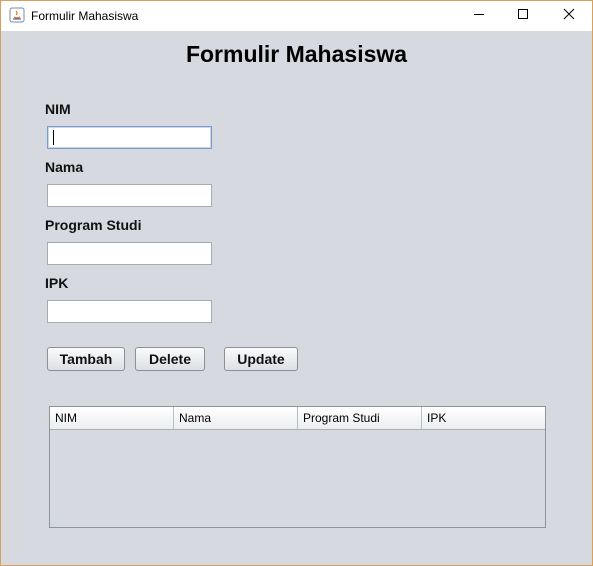 The image size is (593, 566). I want to click on nim-field, so click(129, 137).